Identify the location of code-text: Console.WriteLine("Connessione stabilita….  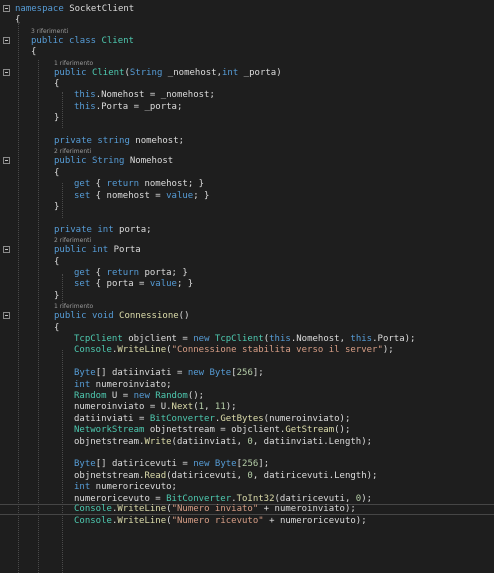
(234, 350).